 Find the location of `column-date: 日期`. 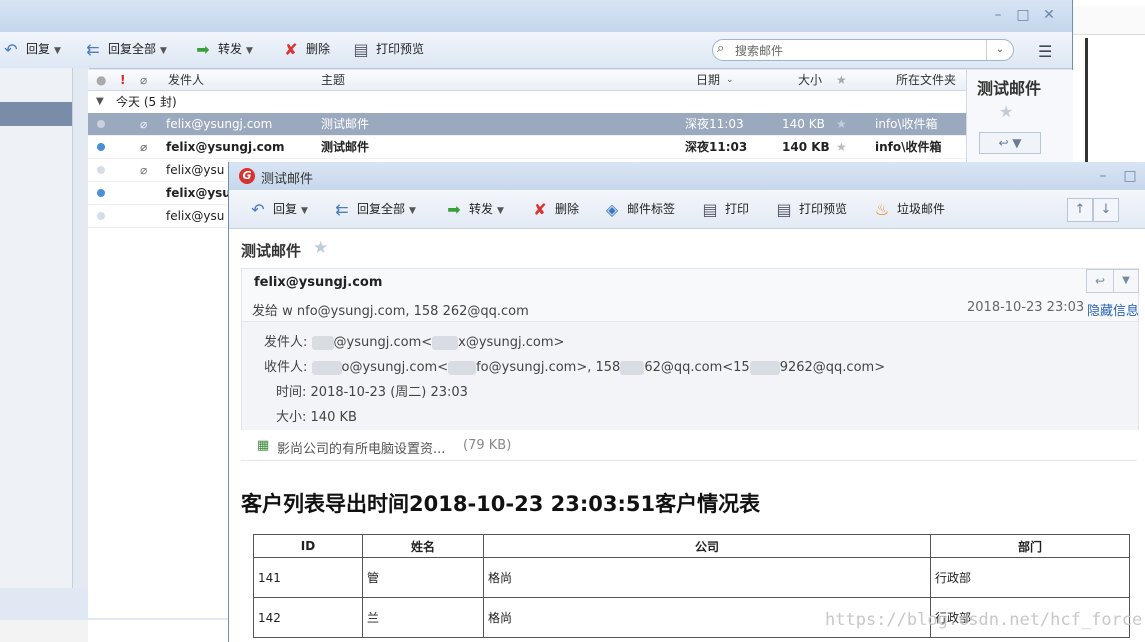

column-date: 日期 is located at coordinates (708, 80).